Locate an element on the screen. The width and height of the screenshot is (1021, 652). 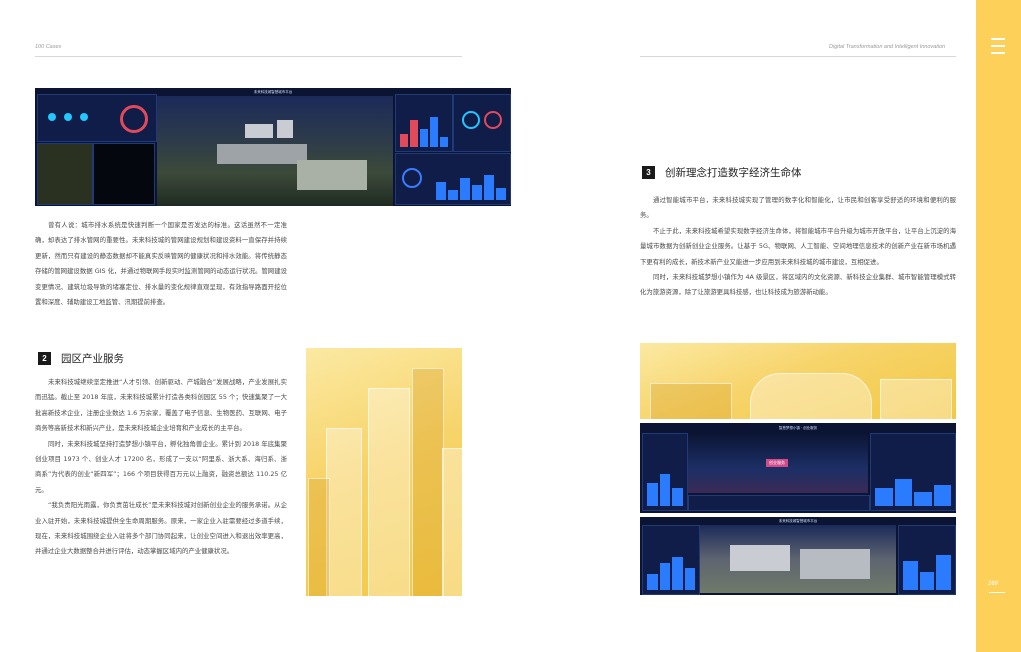
section-heading-2: 2 园区产业服务 is located at coordinates (81, 358).